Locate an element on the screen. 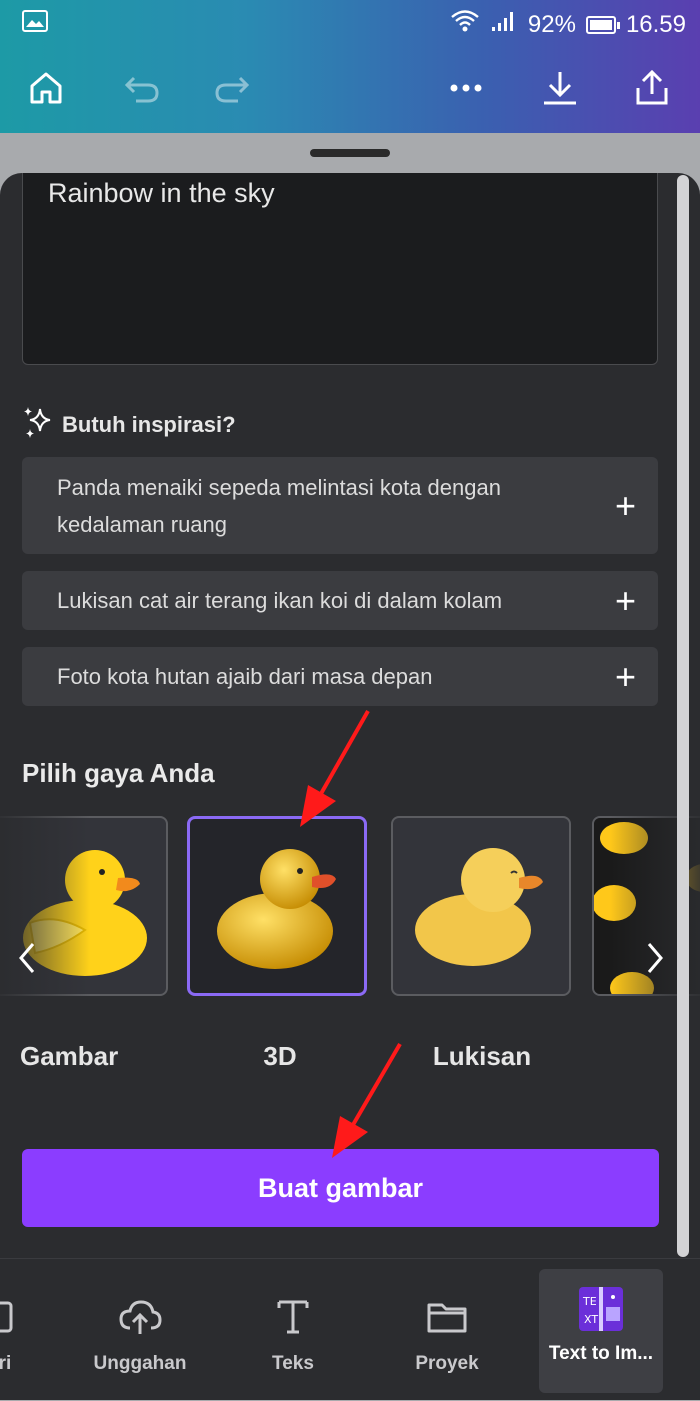 The width and height of the screenshot is (700, 1401). style-card-lukisan is located at coordinates (481, 906).